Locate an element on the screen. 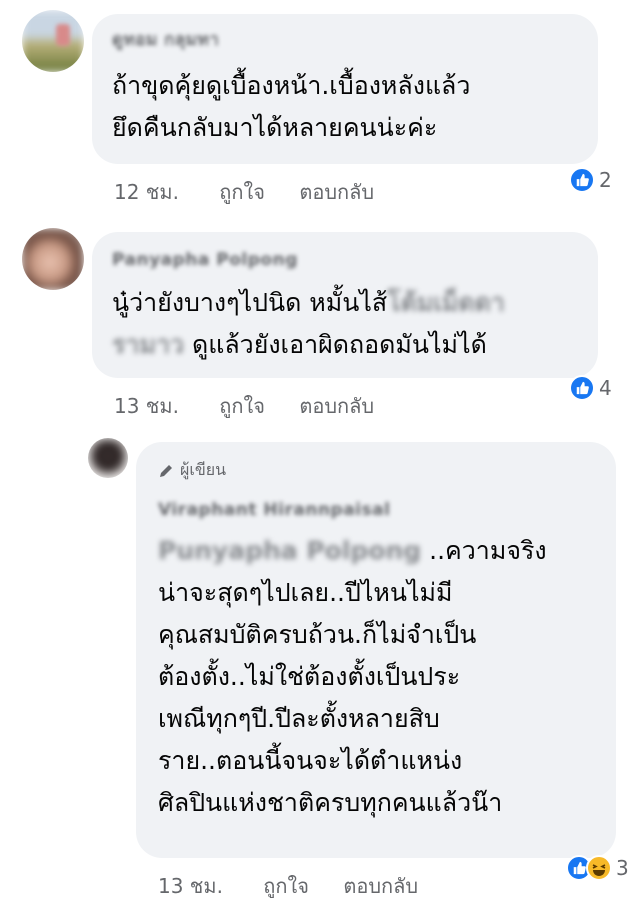 The height and width of the screenshot is (903, 640). comment-text-line: เพณีทุกๆปี.ปีละตั้งหลายสิบ is located at coordinates (299, 718).